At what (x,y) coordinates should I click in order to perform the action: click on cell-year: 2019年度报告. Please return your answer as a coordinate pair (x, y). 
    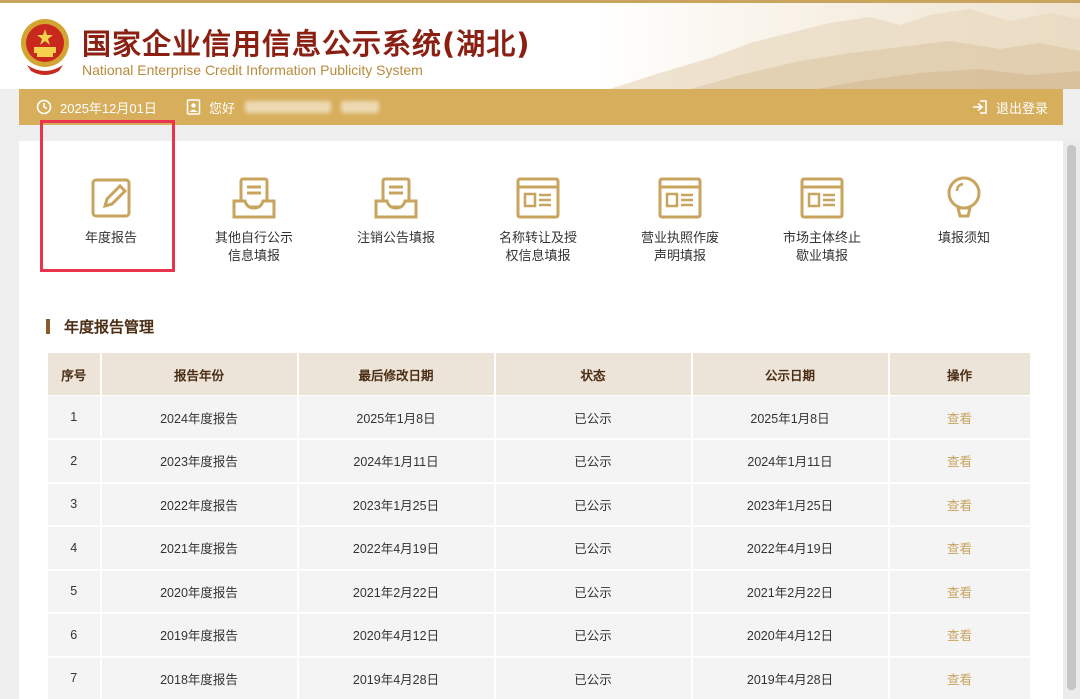
    Looking at the image, I should click on (199, 635).